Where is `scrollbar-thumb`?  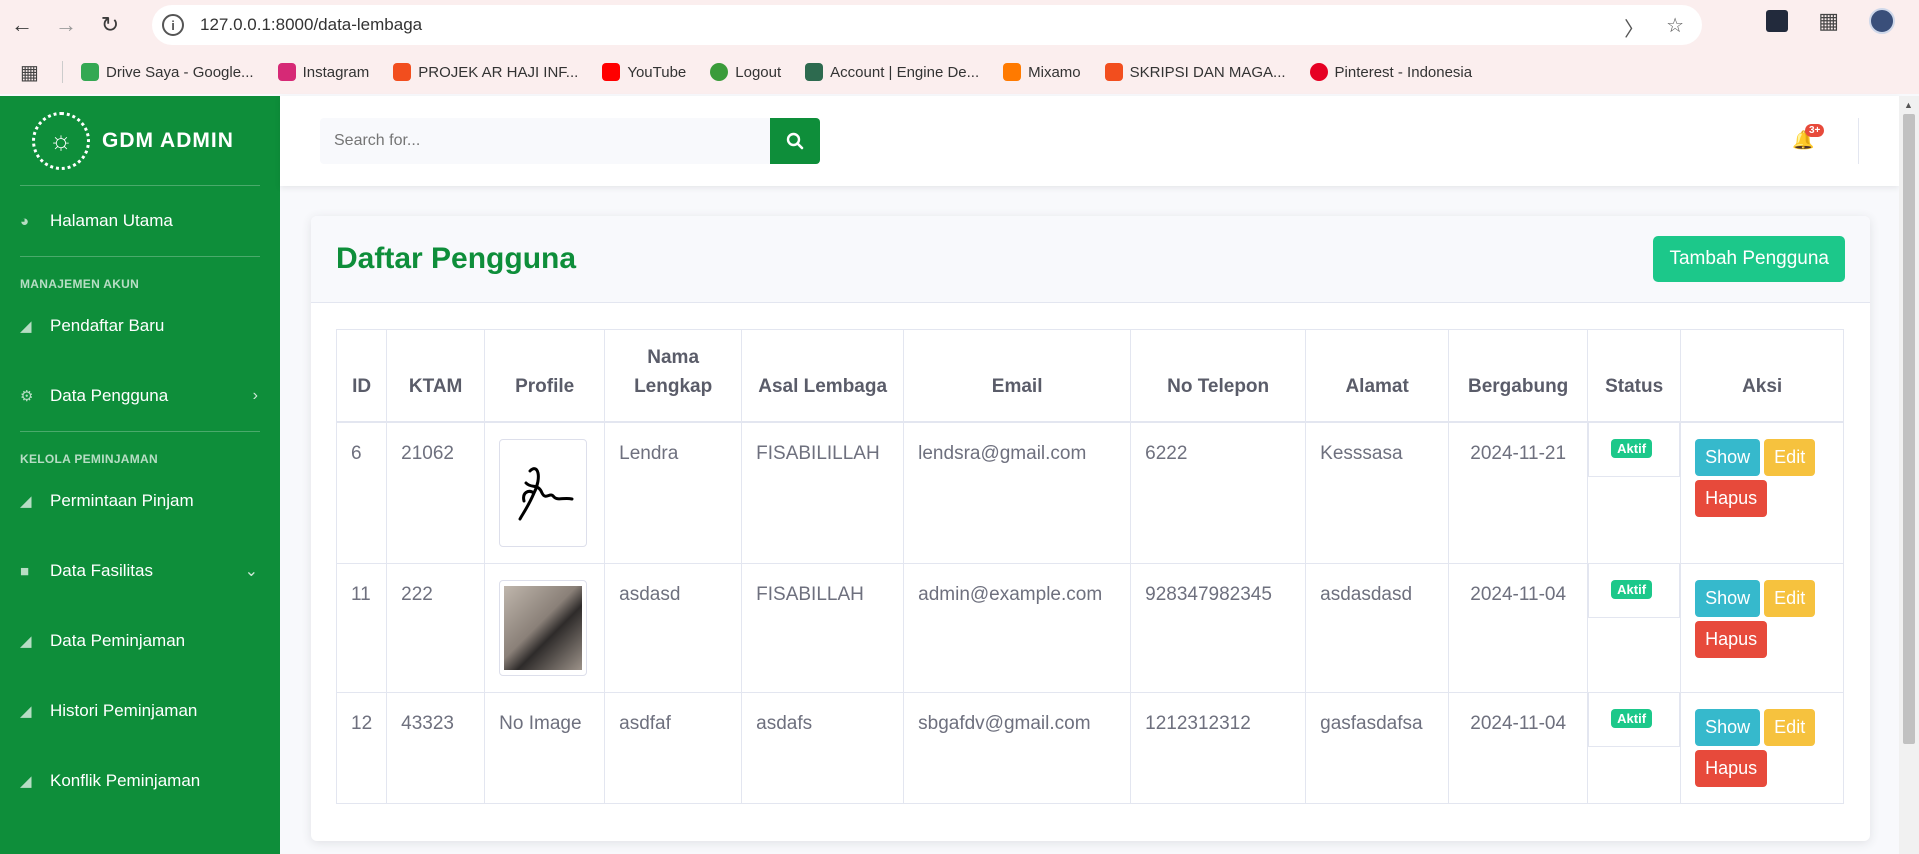
scrollbar-thumb is located at coordinates (1909, 429).